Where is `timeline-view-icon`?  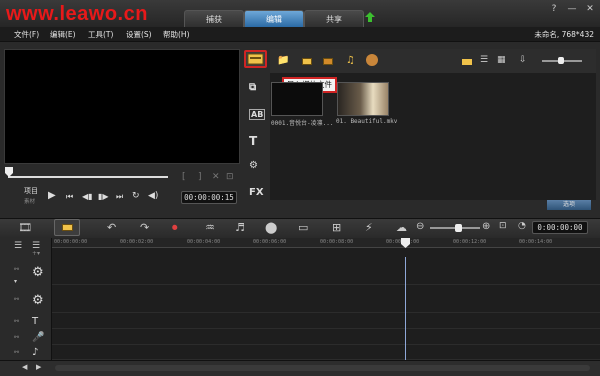
timeline-view-icon is located at coordinates (67, 227).